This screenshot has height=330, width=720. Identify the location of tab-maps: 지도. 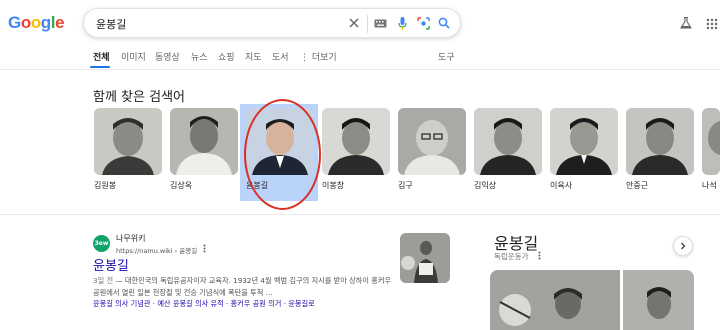
(253, 56).